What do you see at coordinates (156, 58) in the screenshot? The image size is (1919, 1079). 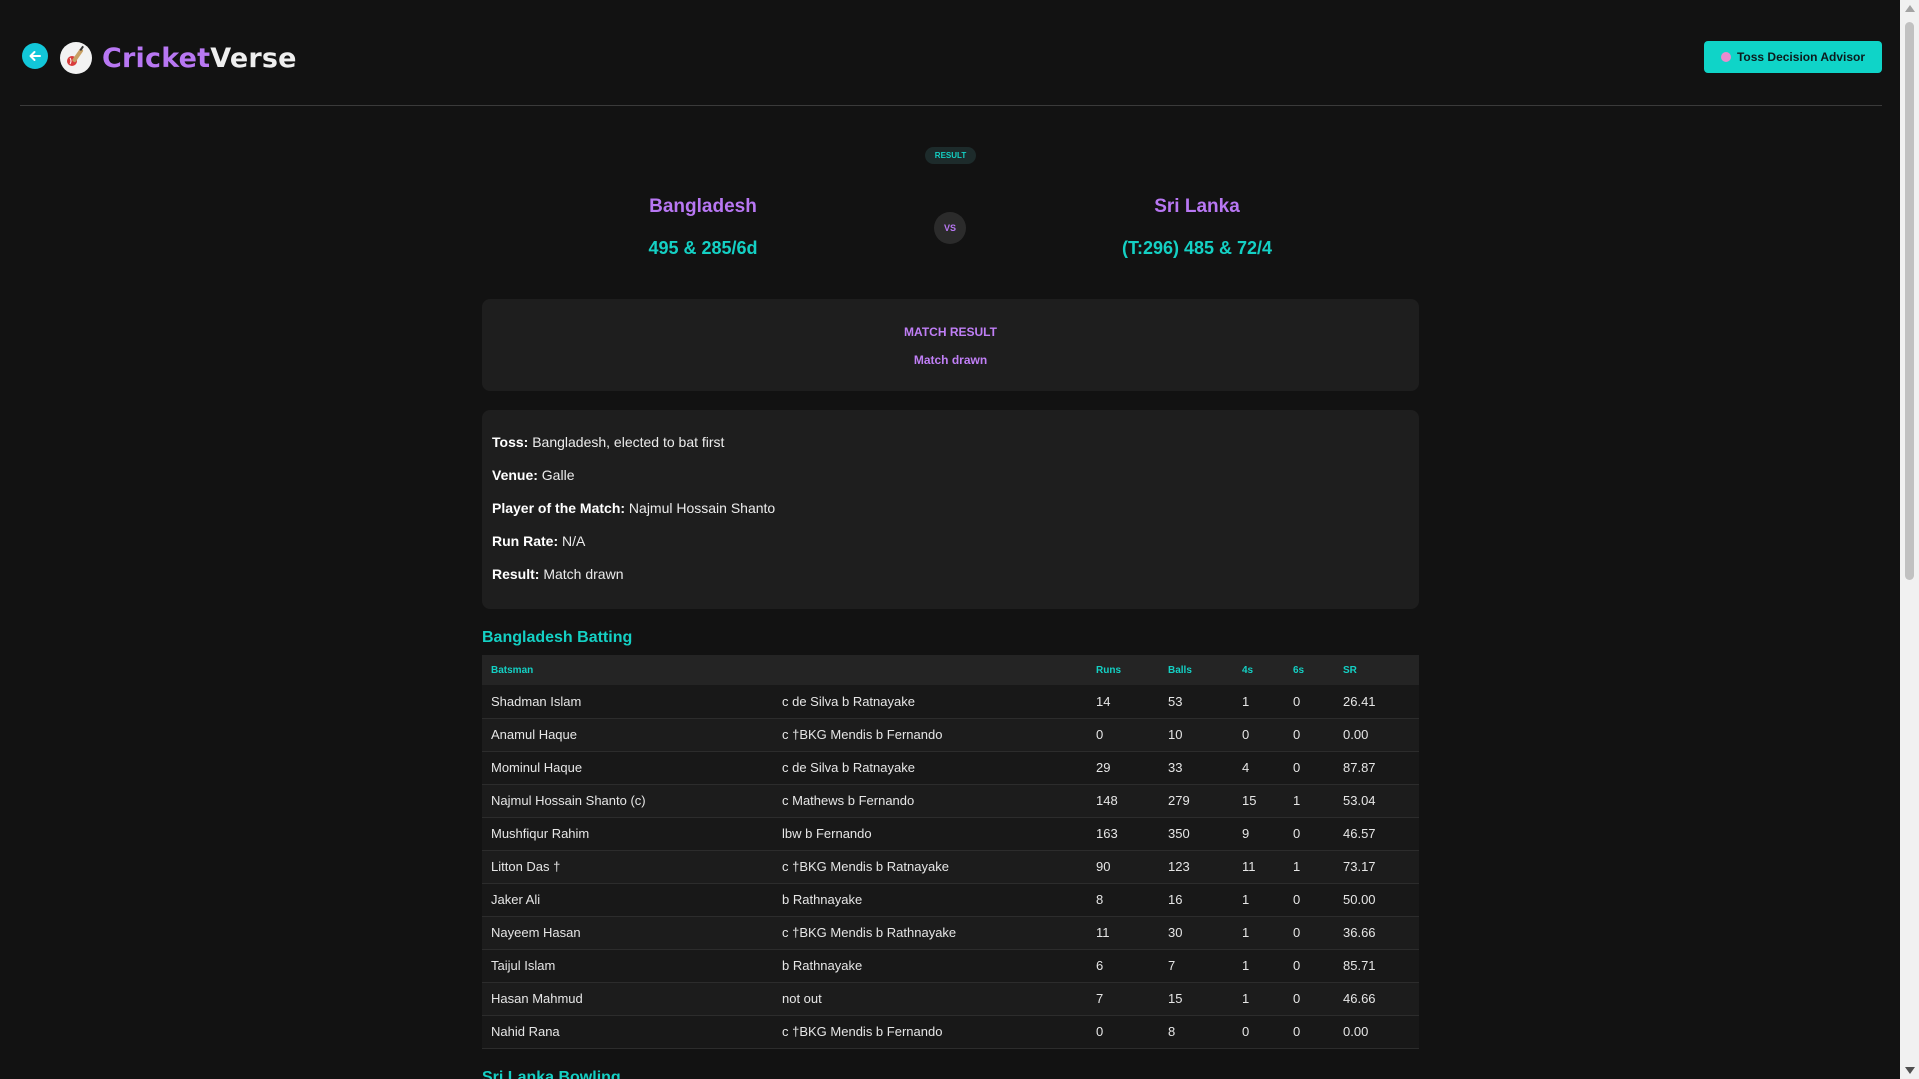 I see `brand-part-cricket: Cricket` at bounding box center [156, 58].